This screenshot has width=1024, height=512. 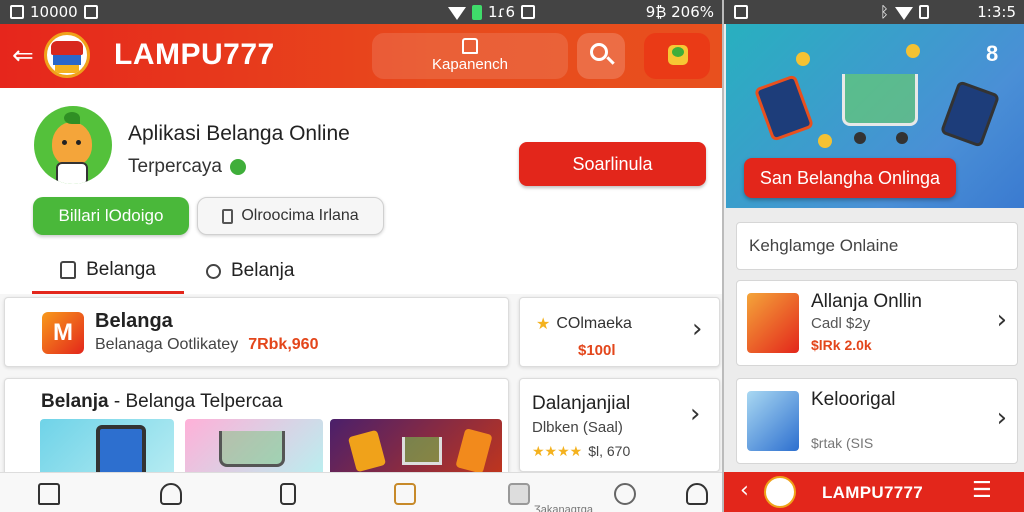 I want to click on verified-icon, so click(x=238, y=167).